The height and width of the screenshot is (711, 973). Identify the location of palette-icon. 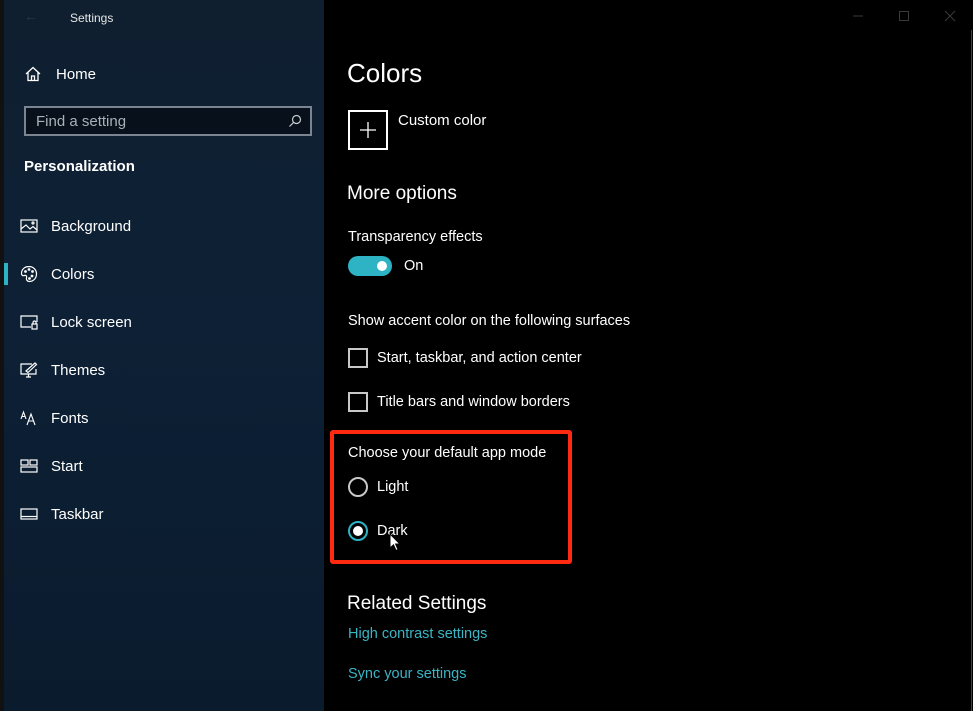
(29, 274).